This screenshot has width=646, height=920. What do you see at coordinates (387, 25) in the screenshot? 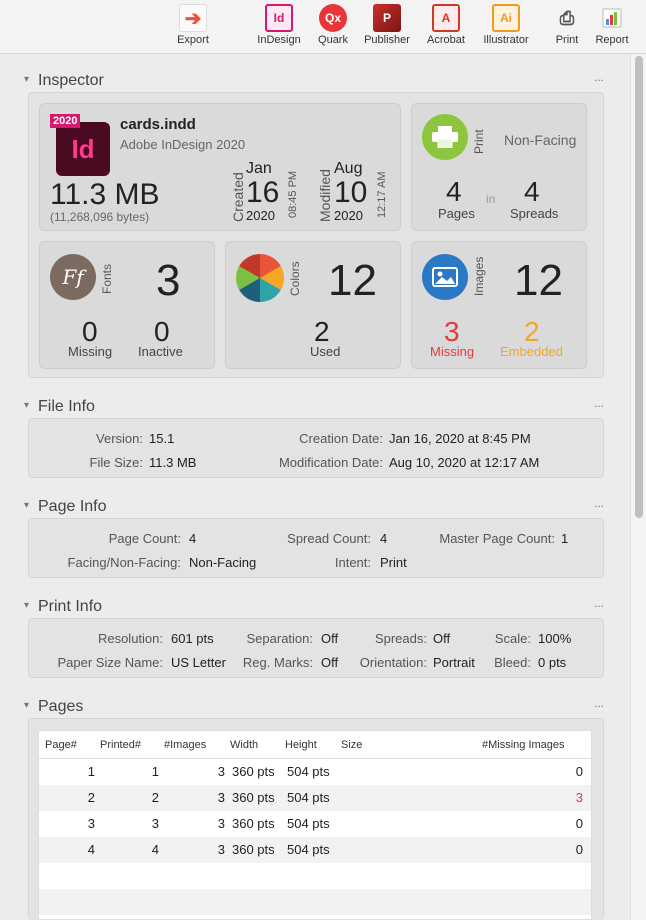
I see `publisher-button: P Publisher` at bounding box center [387, 25].